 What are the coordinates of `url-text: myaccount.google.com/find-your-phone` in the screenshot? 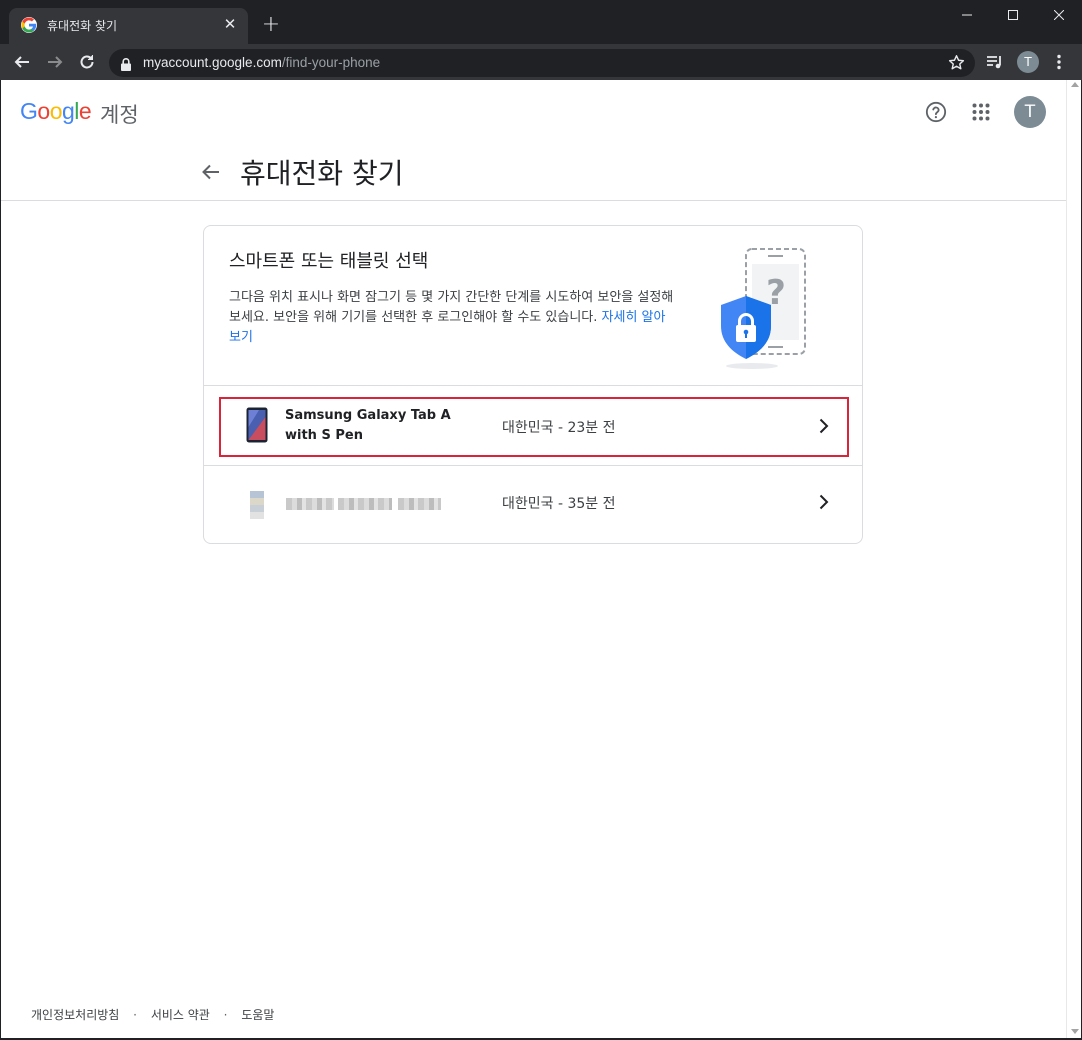 It's located at (261, 62).